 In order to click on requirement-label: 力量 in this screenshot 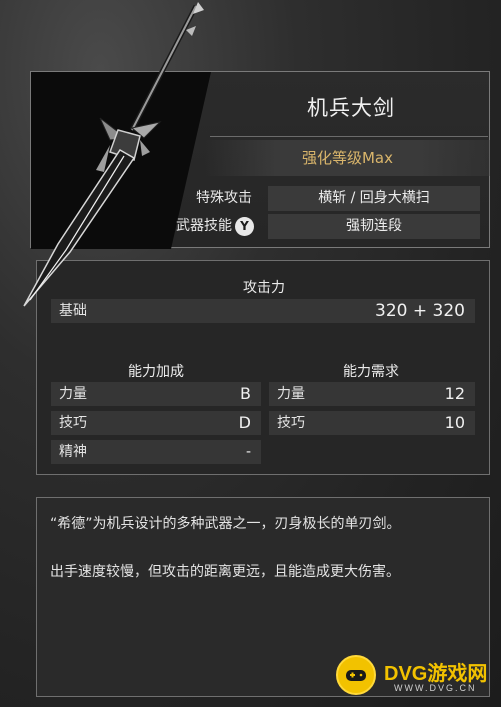, I will do `click(291, 394)`.